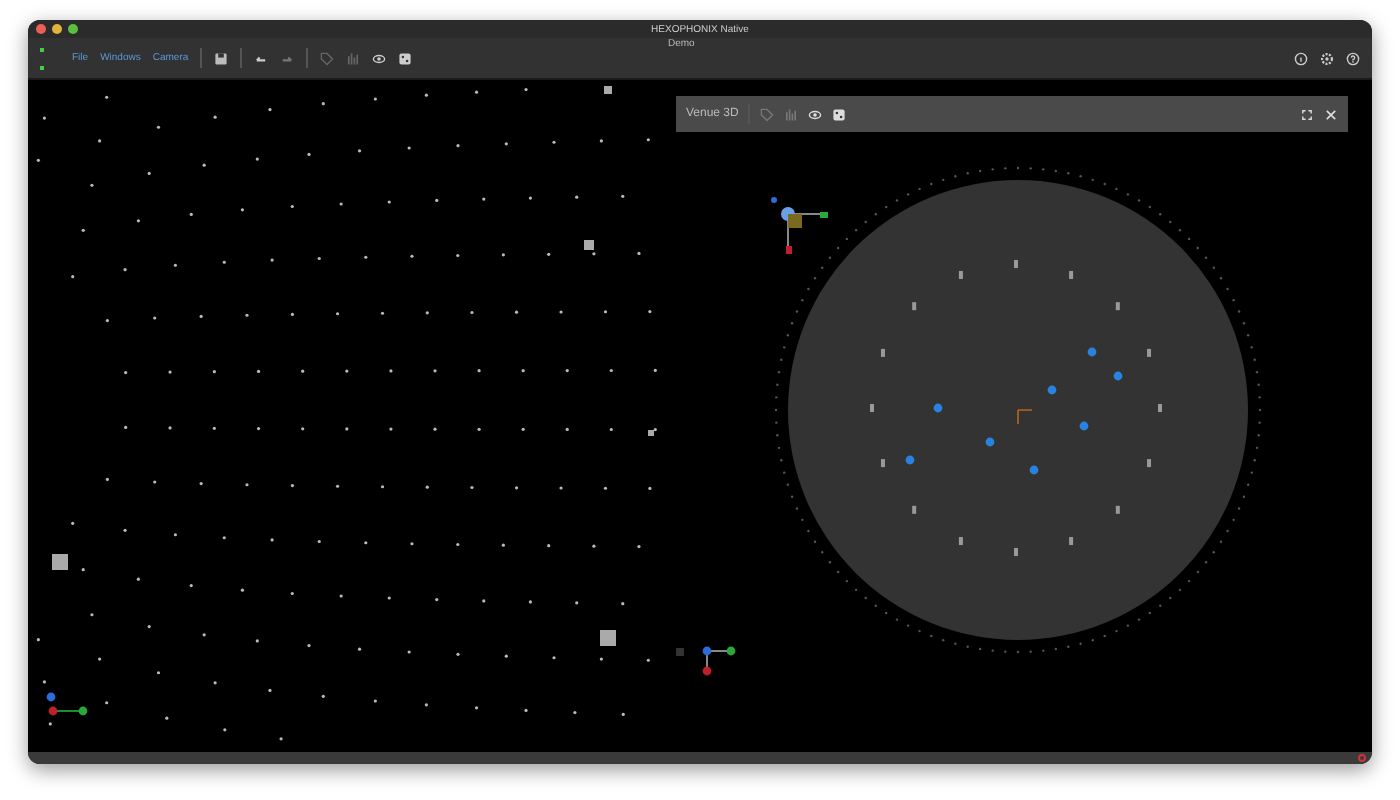 Image resolution: width=1400 pixels, height=800 pixels. Describe the element at coordinates (287, 58) in the screenshot. I see `redo-icon` at that location.